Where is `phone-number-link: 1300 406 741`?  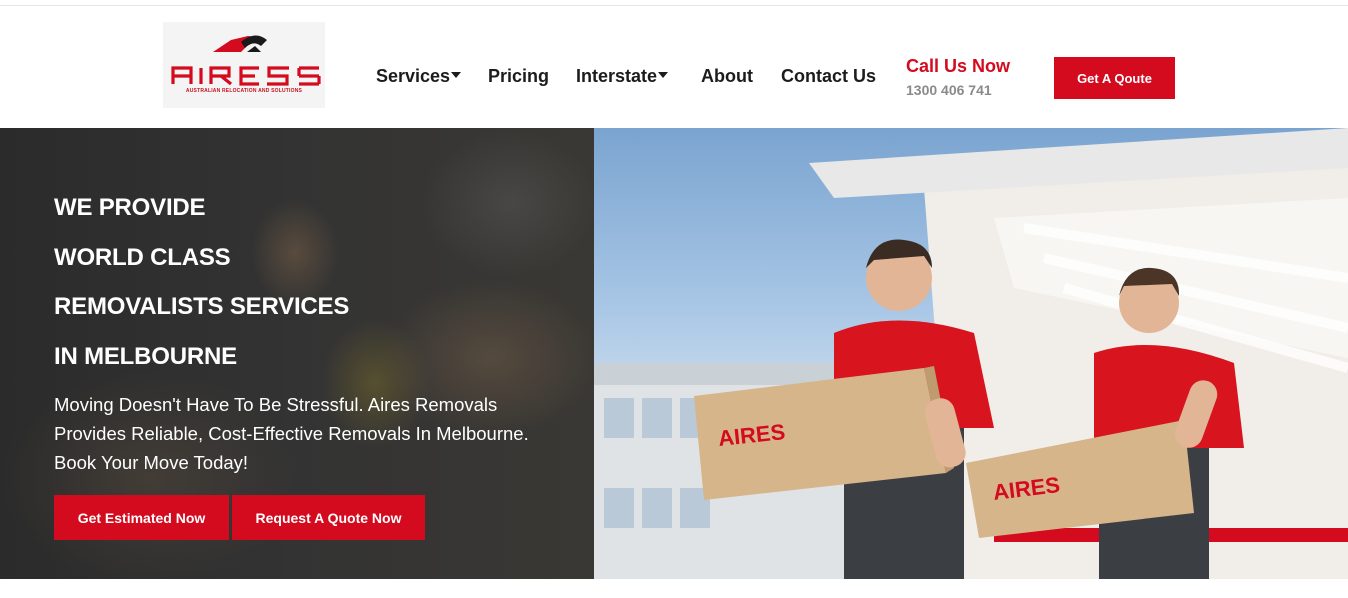
phone-number-link: 1300 406 741 is located at coordinates (949, 90).